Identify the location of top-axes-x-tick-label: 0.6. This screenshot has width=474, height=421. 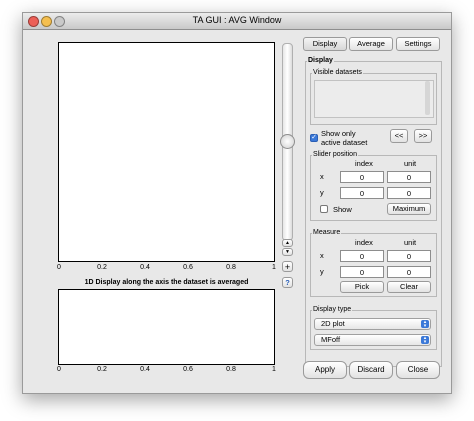
(188, 267).